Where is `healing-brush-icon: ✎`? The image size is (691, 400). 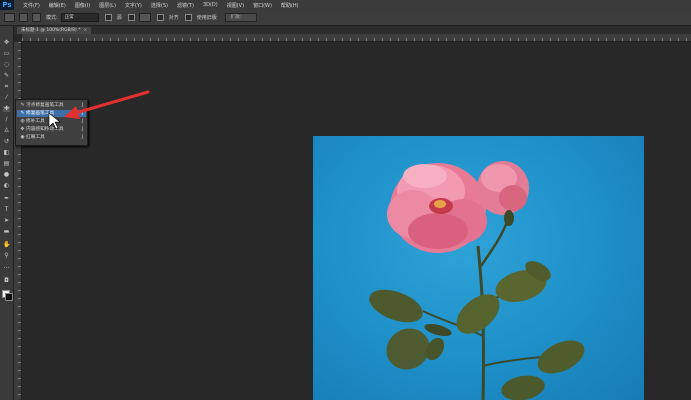
healing-brush-icon: ✎ is located at coordinates (22, 113).